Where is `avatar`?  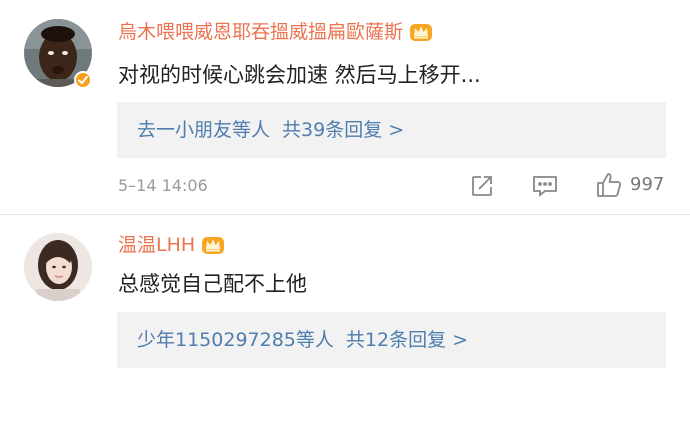 avatar is located at coordinates (58, 267).